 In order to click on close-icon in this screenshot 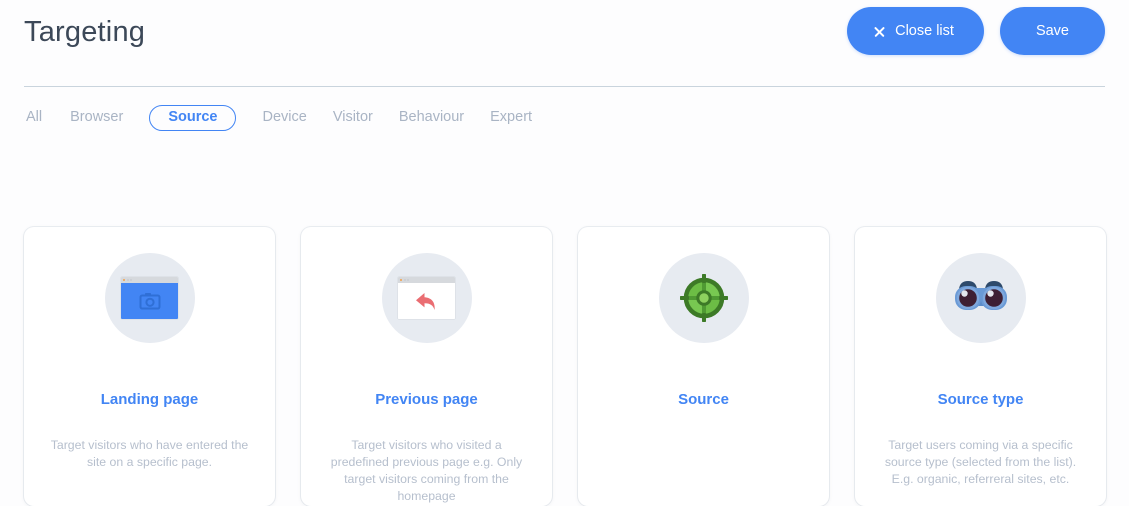, I will do `click(879, 31)`.